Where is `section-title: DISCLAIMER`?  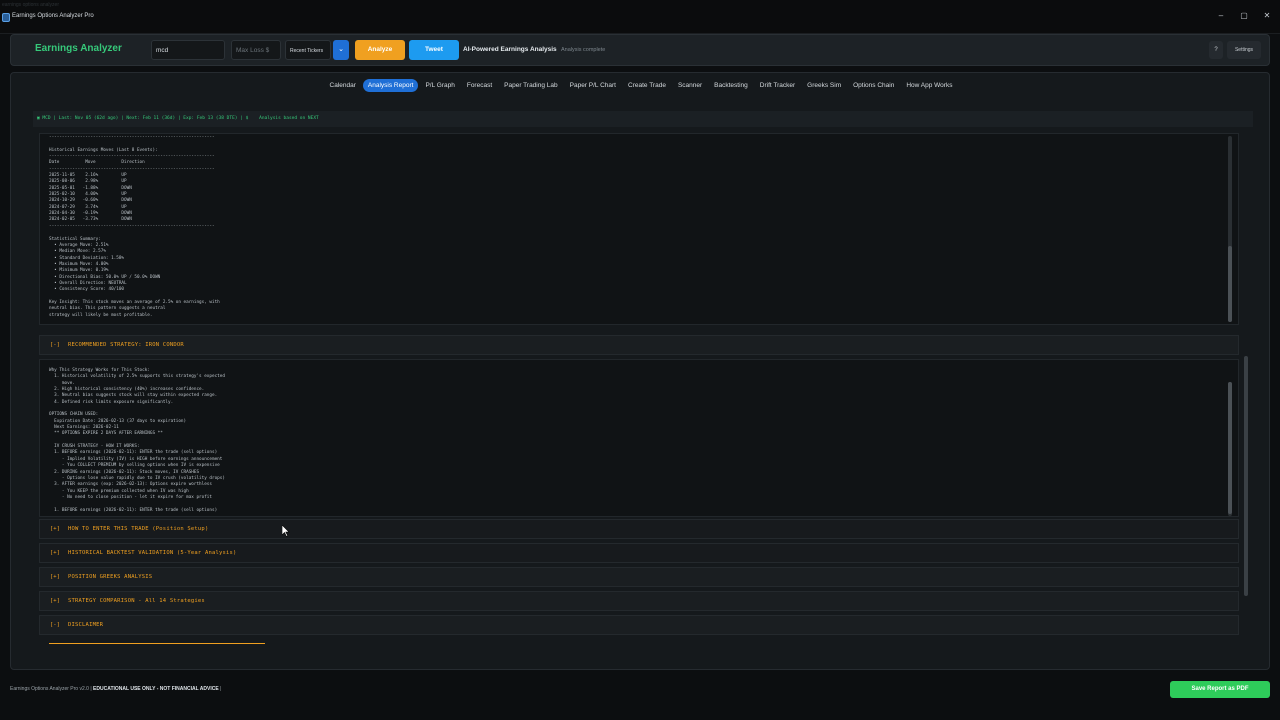
section-title: DISCLAIMER is located at coordinates (86, 625).